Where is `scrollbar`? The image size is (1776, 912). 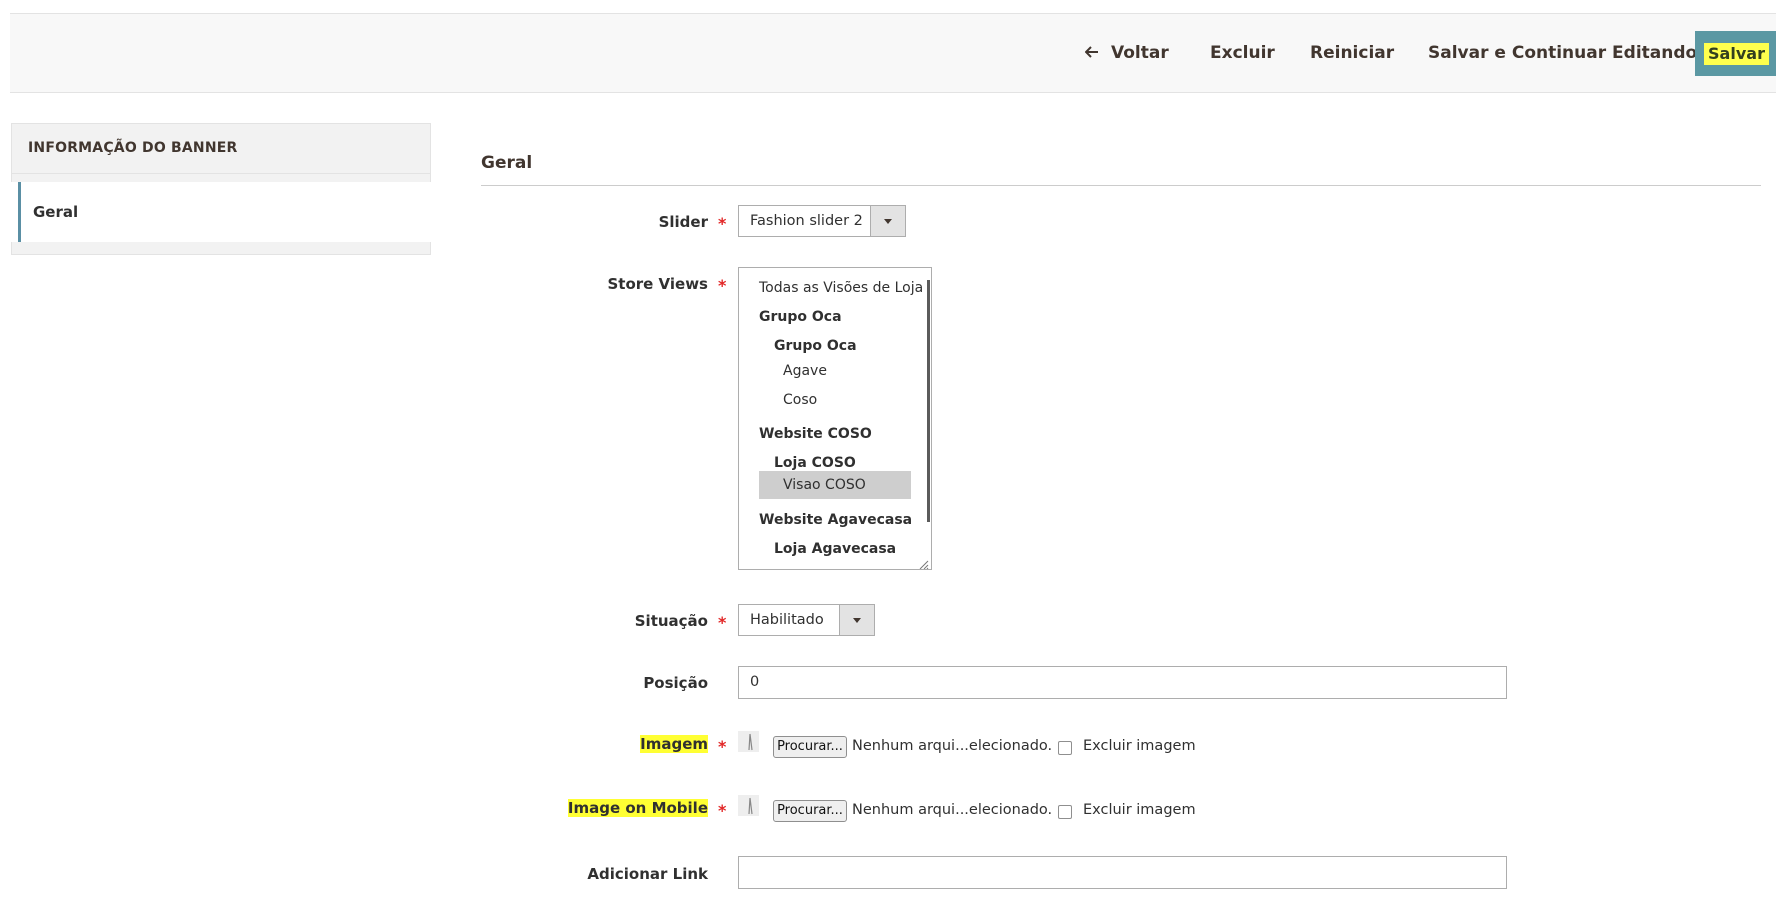
scrollbar is located at coordinates (928, 401).